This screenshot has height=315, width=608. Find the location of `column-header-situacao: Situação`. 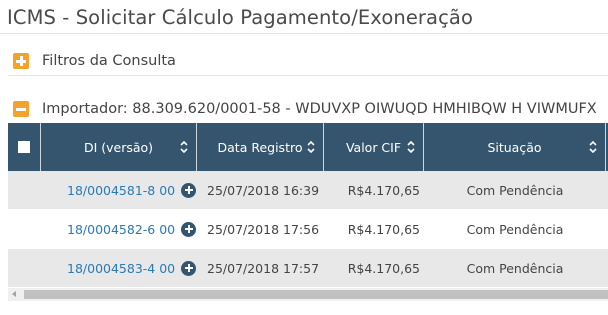

column-header-situacao: Situação is located at coordinates (515, 147).